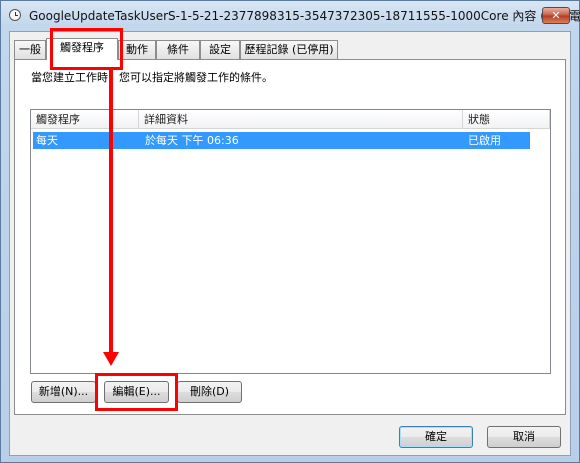 The image size is (580, 463). What do you see at coordinates (209, 392) in the screenshot?
I see `delete-trigger-button: 刪除(D)` at bounding box center [209, 392].